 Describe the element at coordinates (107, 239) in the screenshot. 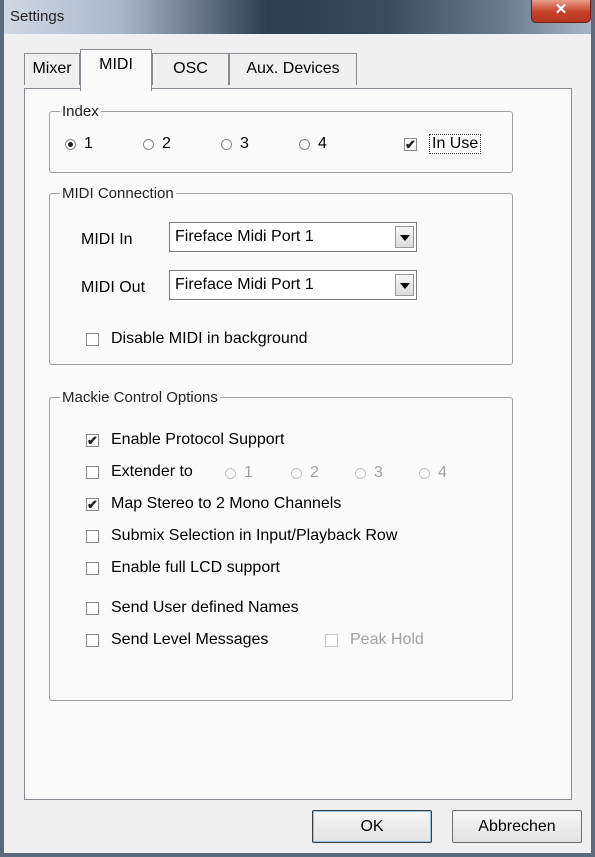

I see `midi-in-label: MIDI In` at that location.